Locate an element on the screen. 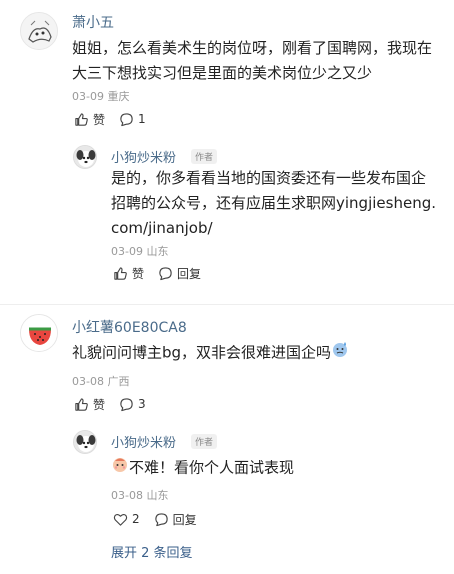 The image size is (454, 574). reply-text: 不难！看你个人面试表现 is located at coordinates (202, 468).